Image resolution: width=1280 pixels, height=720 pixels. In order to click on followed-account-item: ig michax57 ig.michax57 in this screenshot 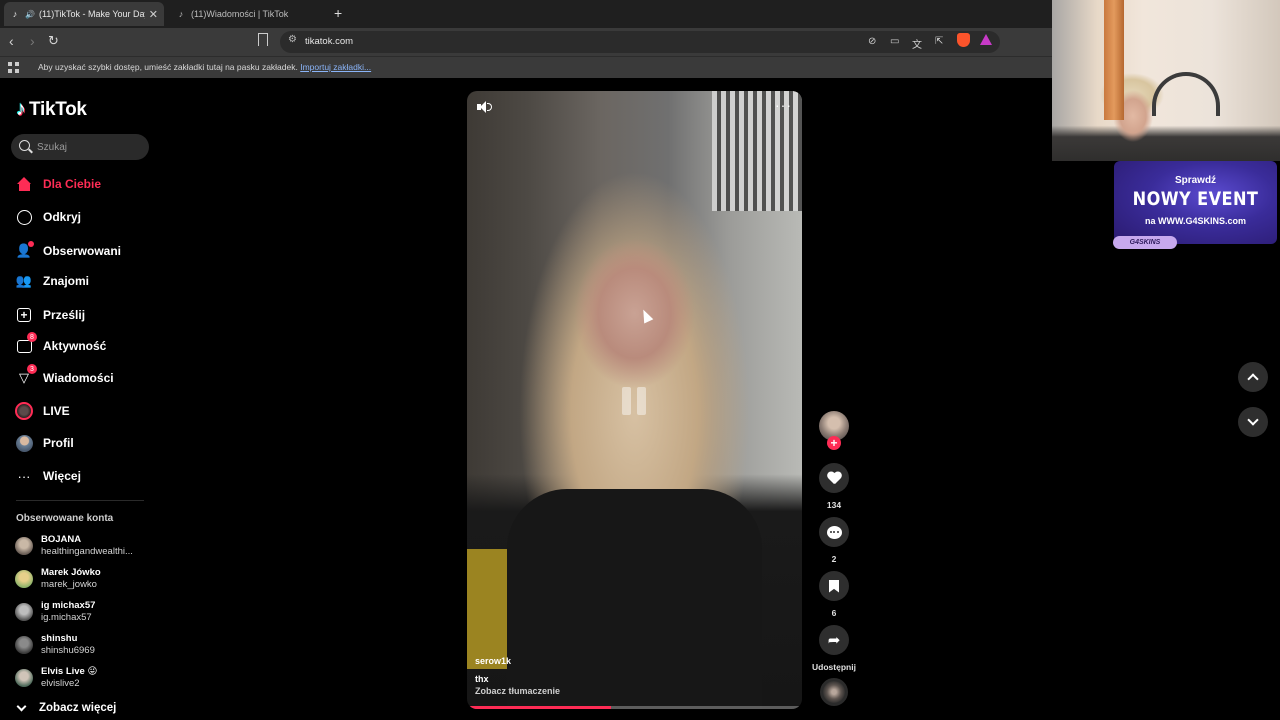, I will do `click(55, 612)`.